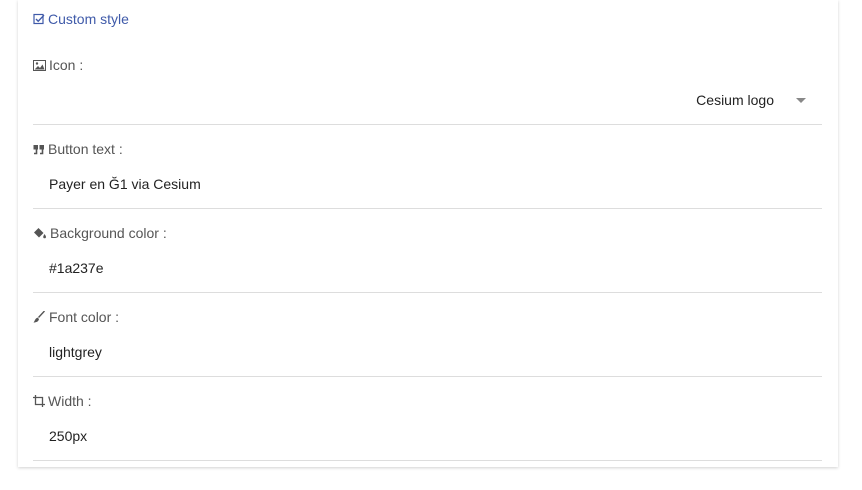 The height and width of the screenshot is (490, 862). Describe the element at coordinates (39, 19) in the screenshot. I see `checkbox-icon` at that location.